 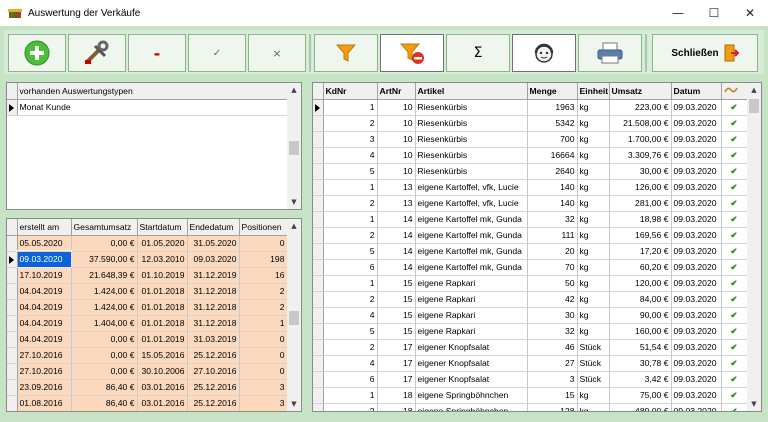 What do you see at coordinates (44, 275) in the screenshot?
I see `report-cell: 17.10.2019` at bounding box center [44, 275].